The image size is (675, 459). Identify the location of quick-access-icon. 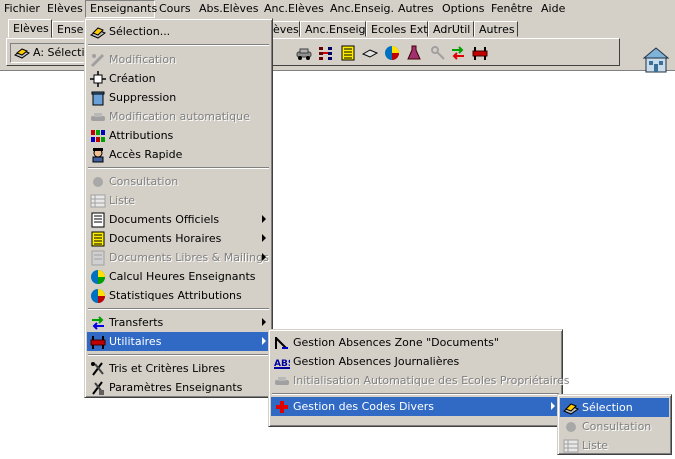
(98, 155).